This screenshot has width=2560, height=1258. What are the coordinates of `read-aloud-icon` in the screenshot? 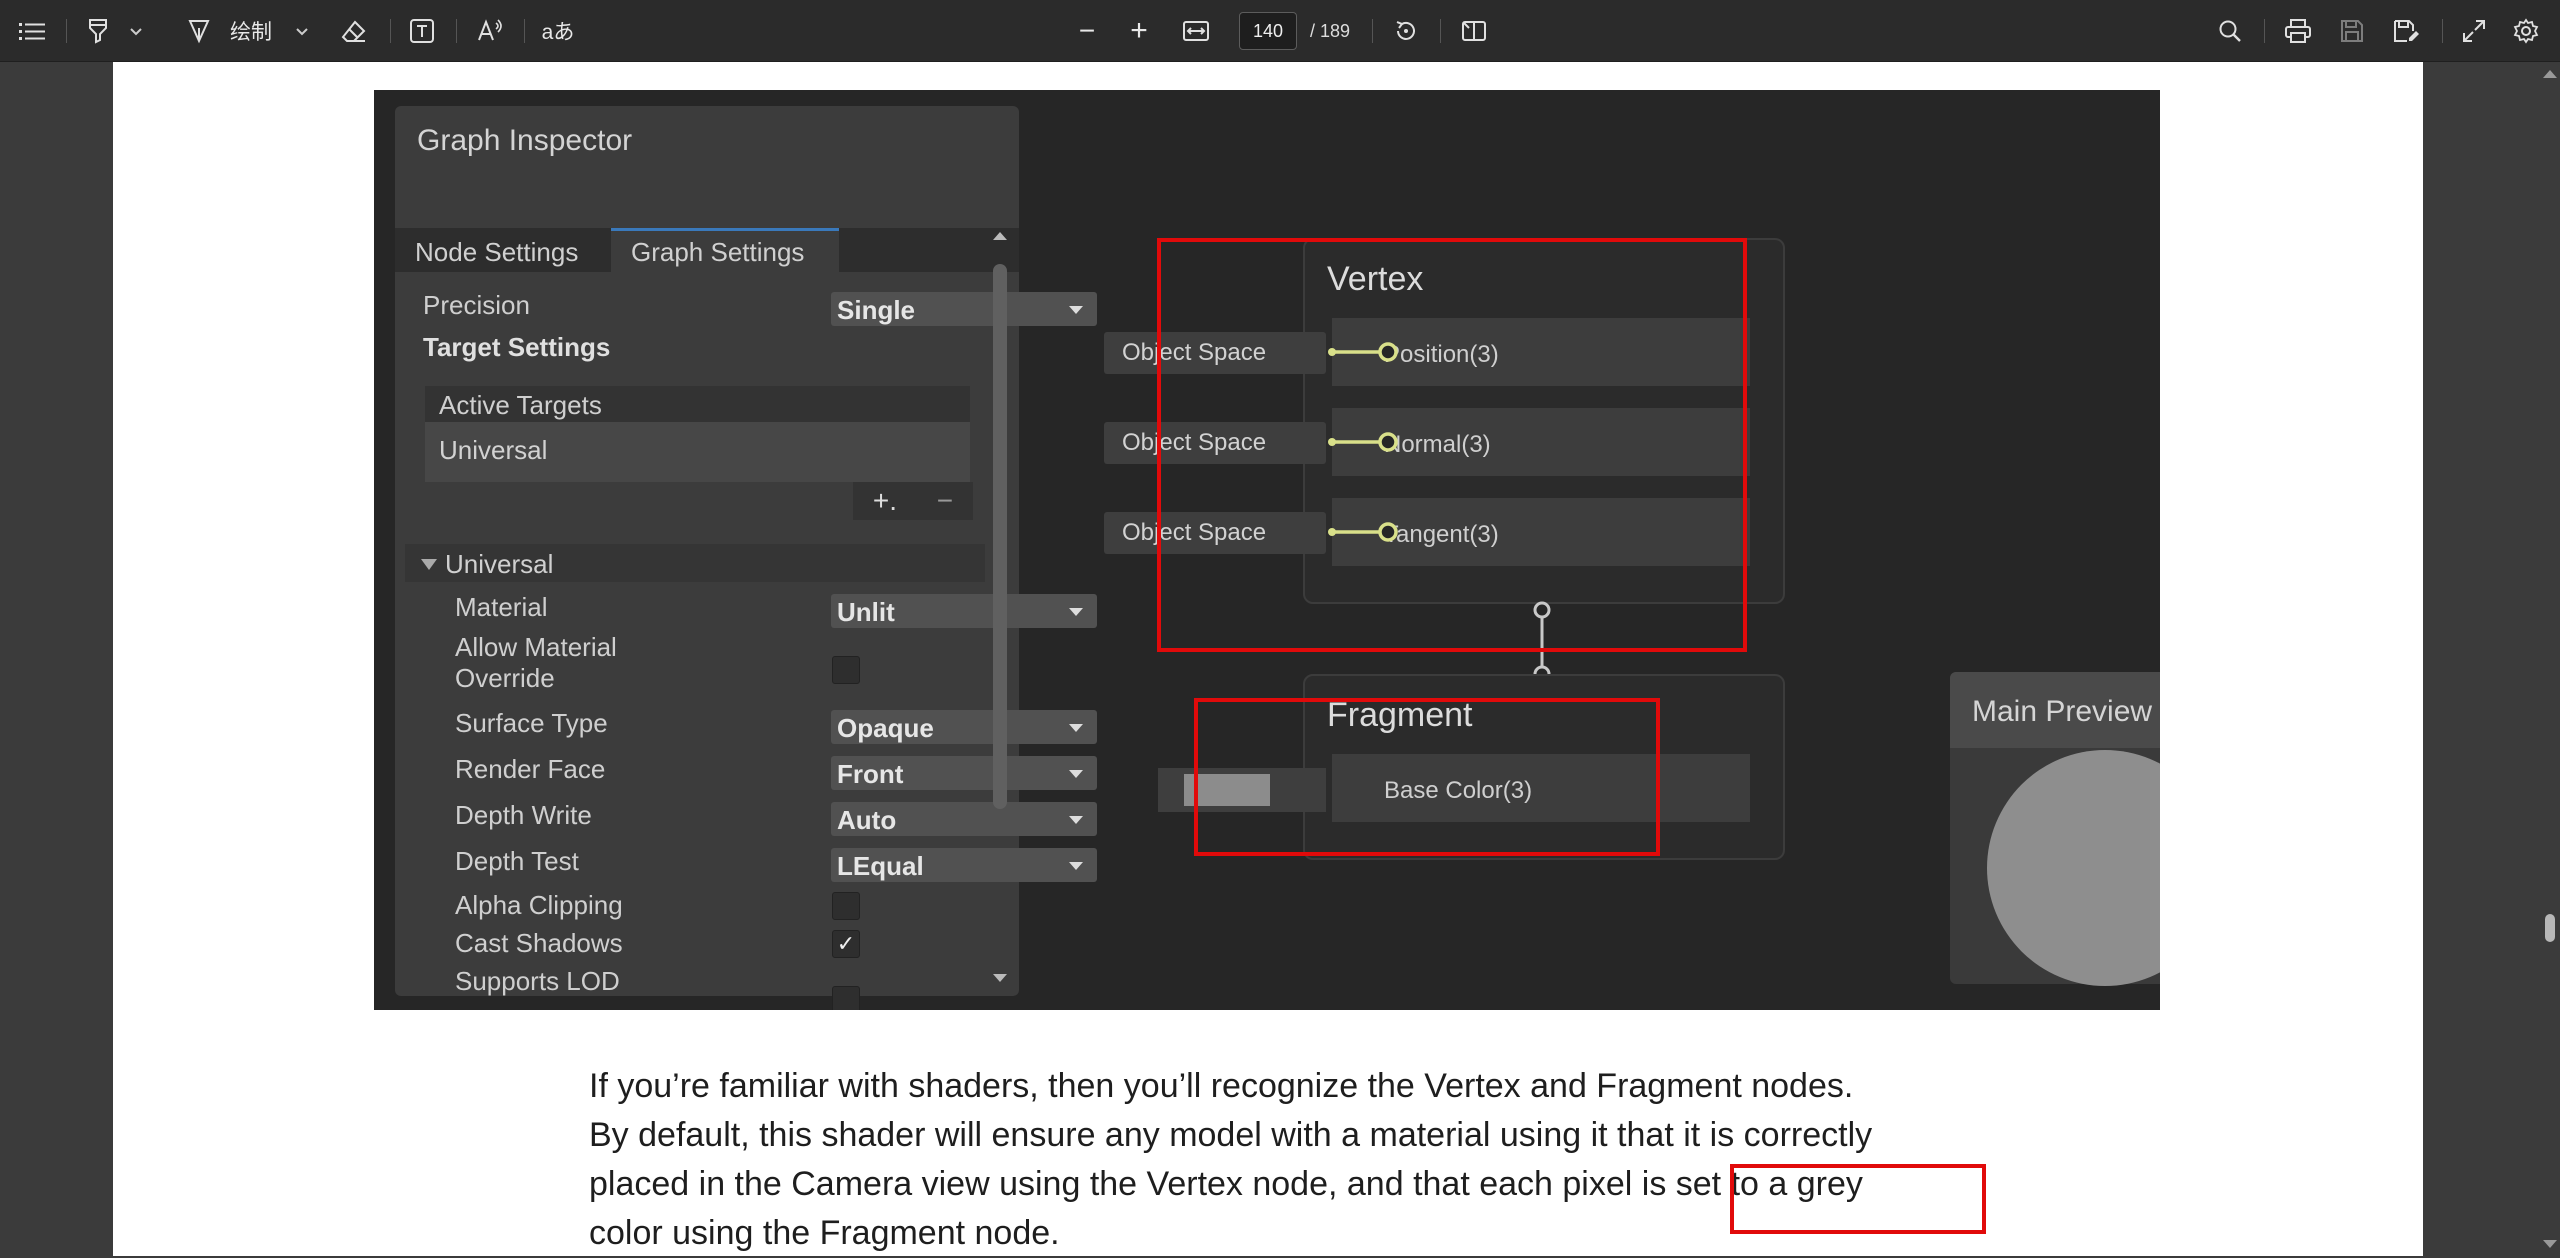 It's located at (490, 31).